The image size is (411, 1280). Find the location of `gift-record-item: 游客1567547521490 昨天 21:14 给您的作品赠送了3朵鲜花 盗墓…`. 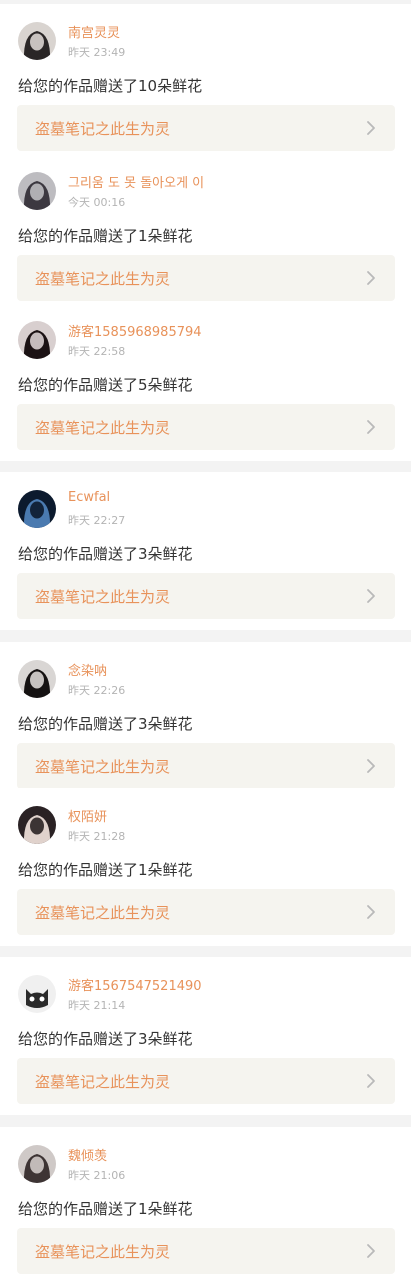

gift-record-item: 游客1567547521490 昨天 21:14 给您的作品赠送了3朵鲜花 盗墓… is located at coordinates (205, 1036).